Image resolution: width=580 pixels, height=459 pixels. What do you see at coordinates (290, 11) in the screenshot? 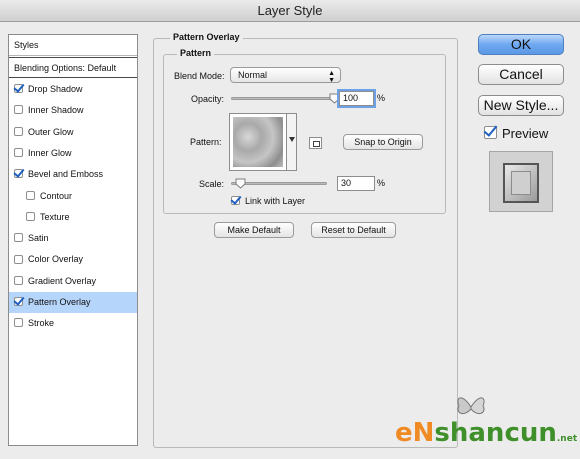
I see `window-title: Layer Style` at bounding box center [290, 11].